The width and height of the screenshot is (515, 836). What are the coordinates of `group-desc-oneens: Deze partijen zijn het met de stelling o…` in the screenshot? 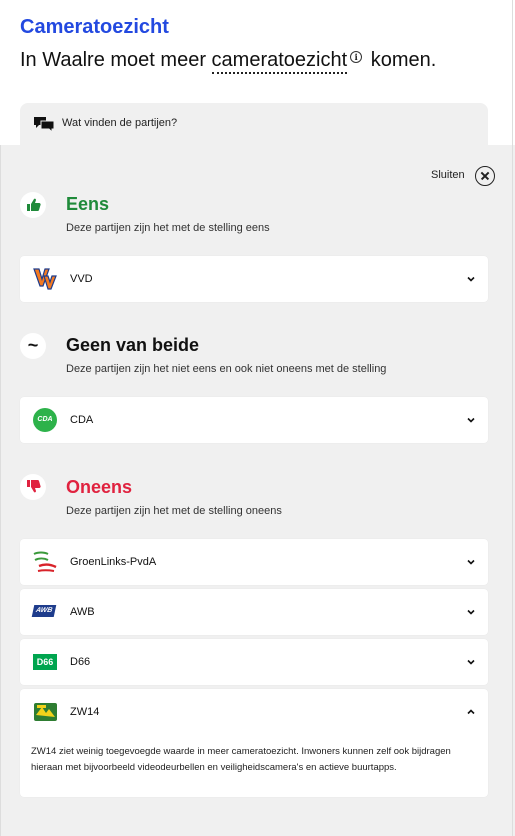 It's located at (174, 511).